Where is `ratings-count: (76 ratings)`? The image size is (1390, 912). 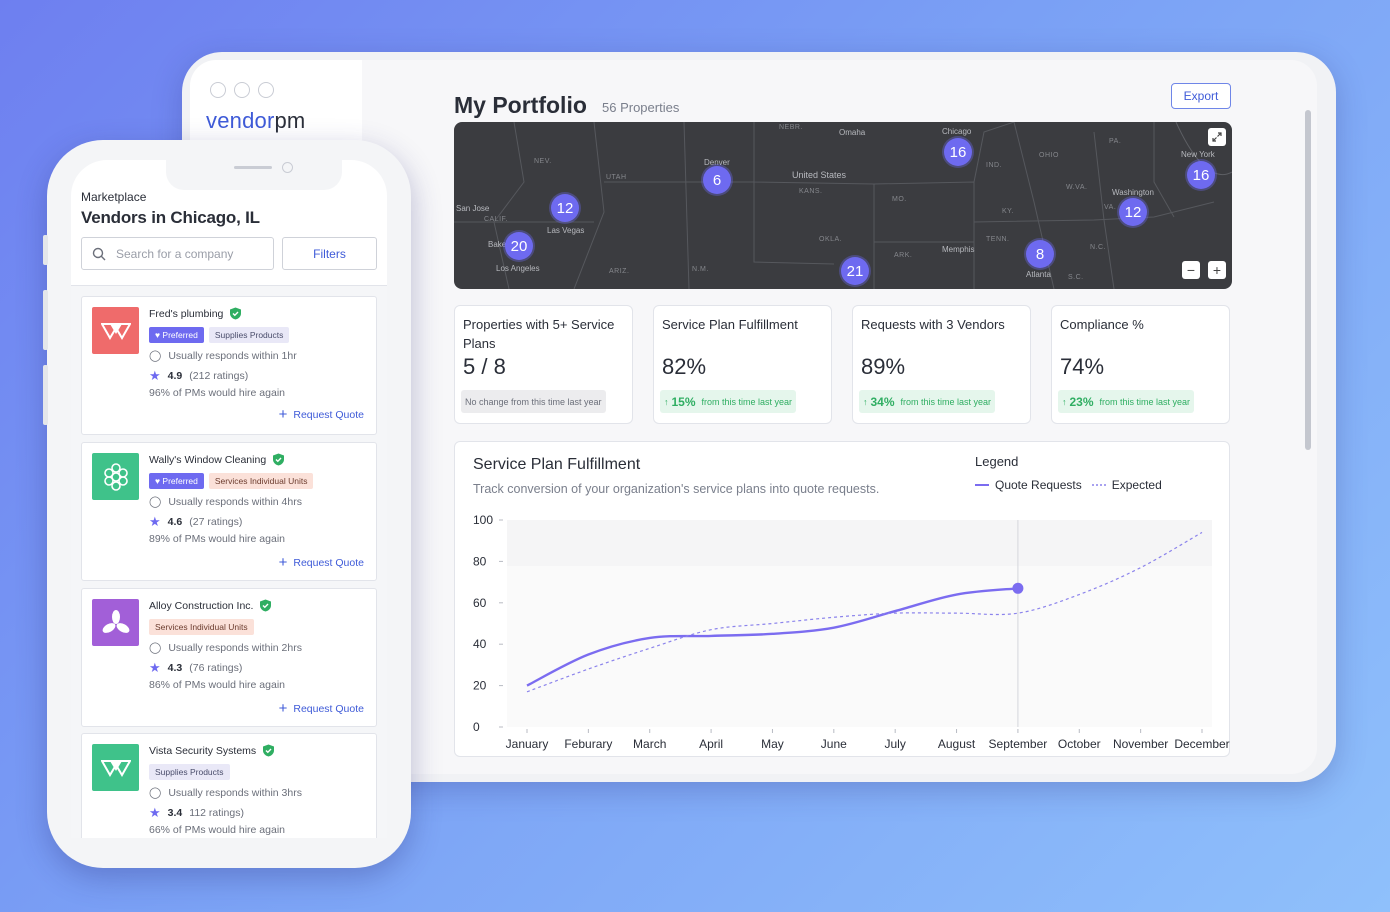
ratings-count: (76 ratings) is located at coordinates (216, 668).